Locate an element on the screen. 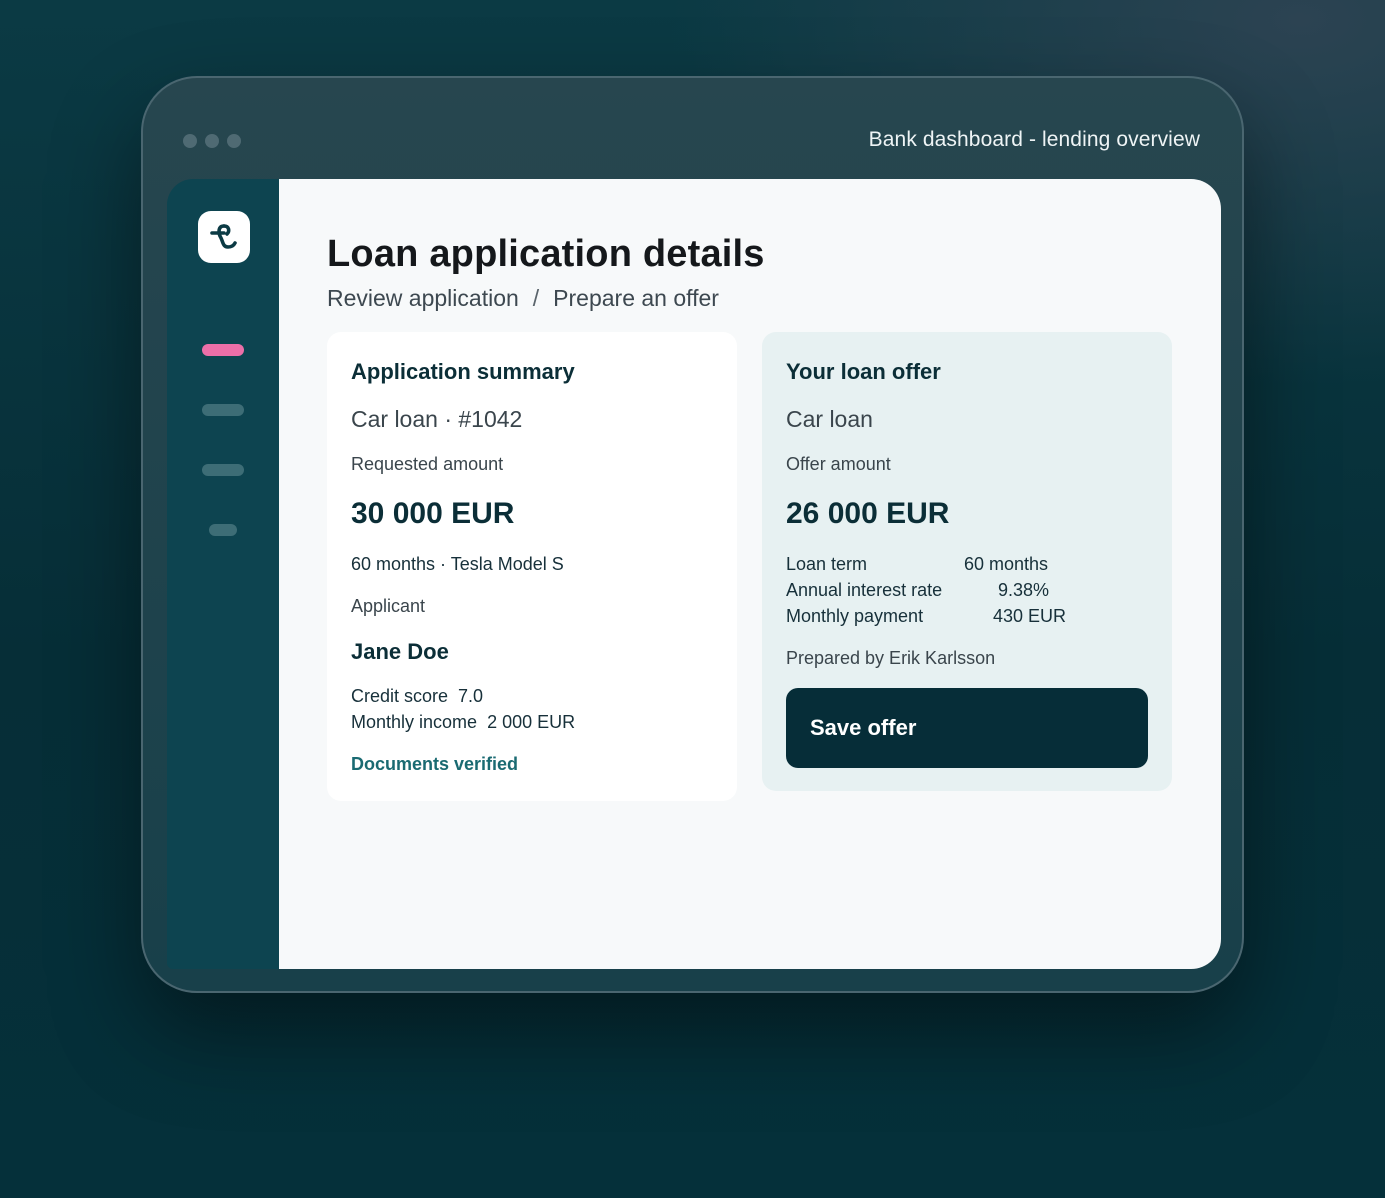  requested-amount-value: 30 000 EUR is located at coordinates (433, 513).